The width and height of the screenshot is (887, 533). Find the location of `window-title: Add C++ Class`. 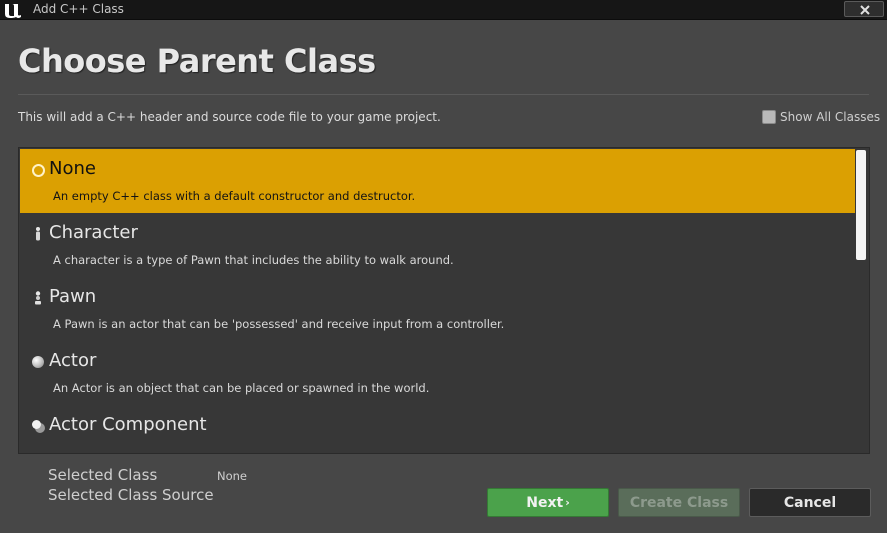

window-title: Add C++ Class is located at coordinates (78, 9).